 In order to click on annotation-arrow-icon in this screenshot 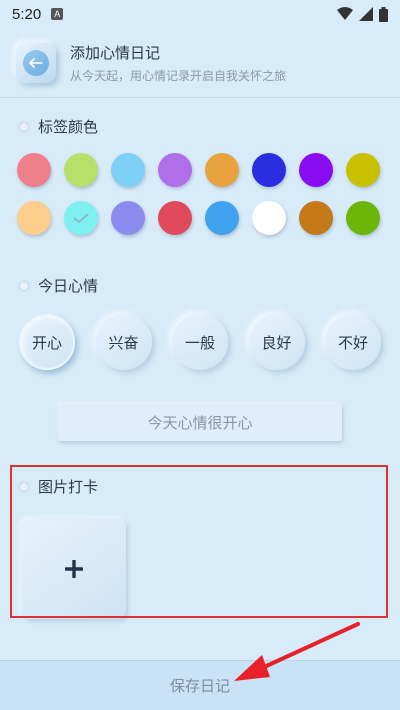, I will do `click(297, 651)`.